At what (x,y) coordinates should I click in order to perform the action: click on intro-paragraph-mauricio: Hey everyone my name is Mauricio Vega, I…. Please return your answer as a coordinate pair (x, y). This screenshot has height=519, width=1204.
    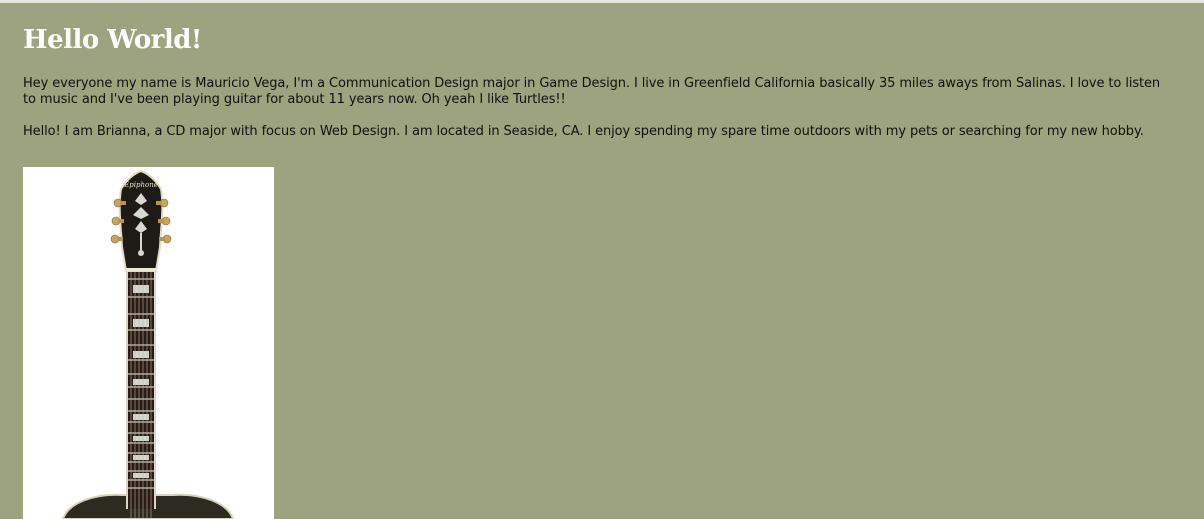
    Looking at the image, I should click on (592, 91).